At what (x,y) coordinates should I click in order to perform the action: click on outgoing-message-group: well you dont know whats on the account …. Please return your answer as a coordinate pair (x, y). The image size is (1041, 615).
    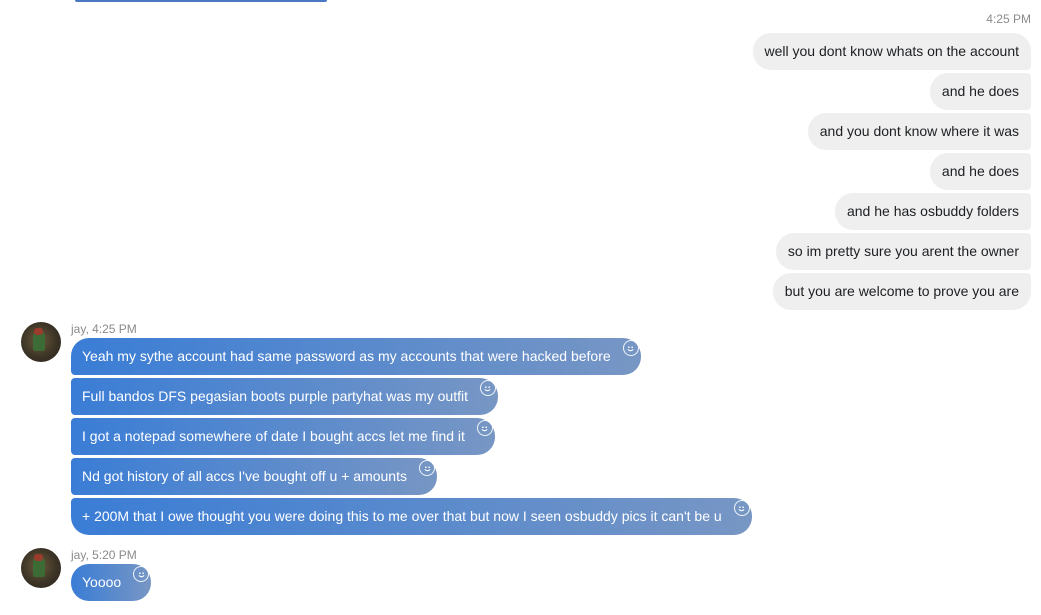
    Looking at the image, I should click on (891, 171).